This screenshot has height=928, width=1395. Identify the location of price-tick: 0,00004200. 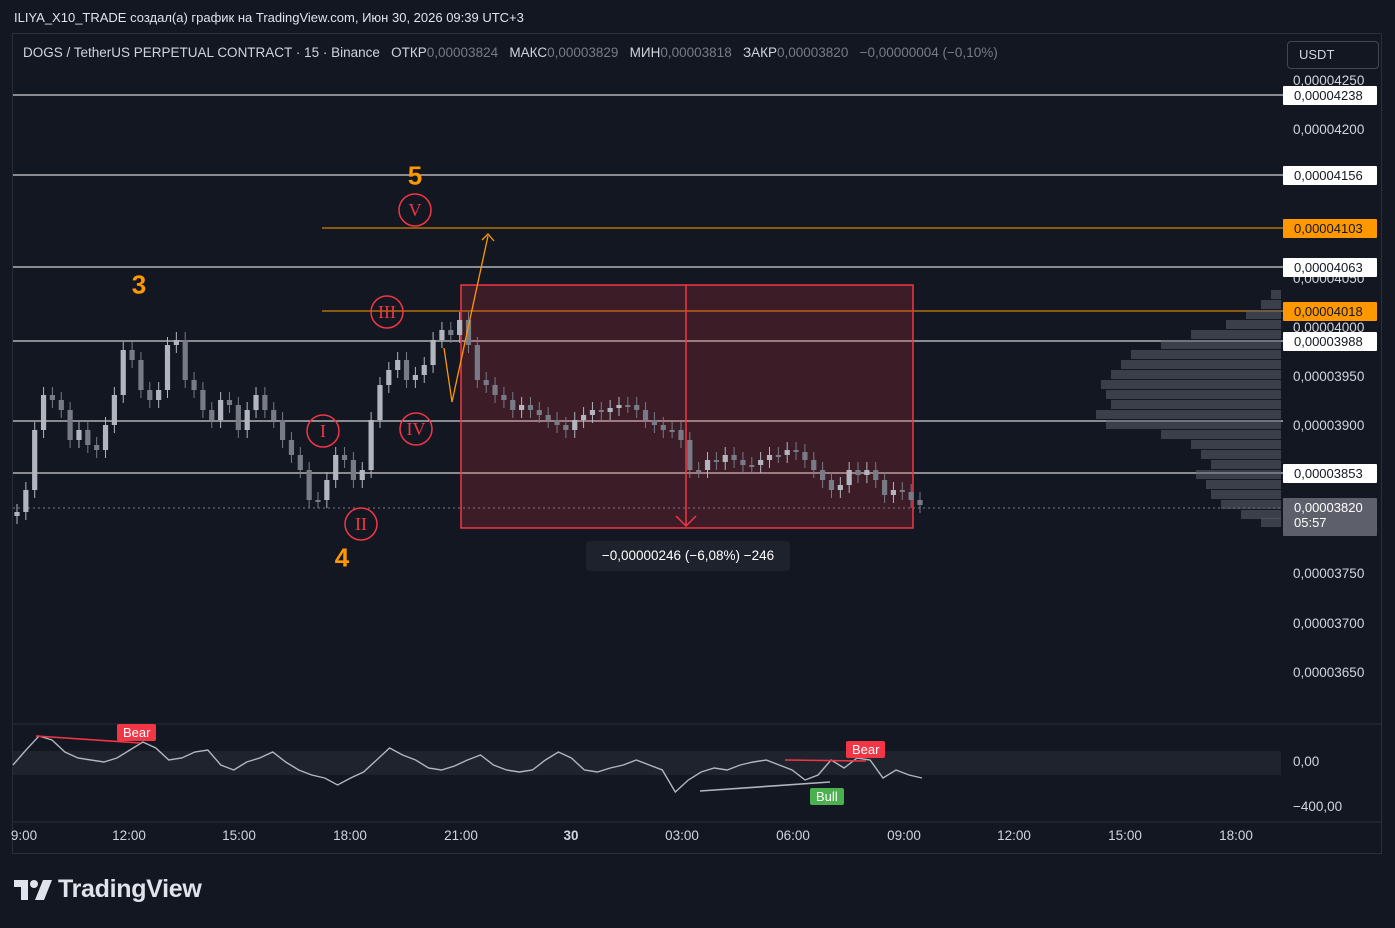
(1329, 129).